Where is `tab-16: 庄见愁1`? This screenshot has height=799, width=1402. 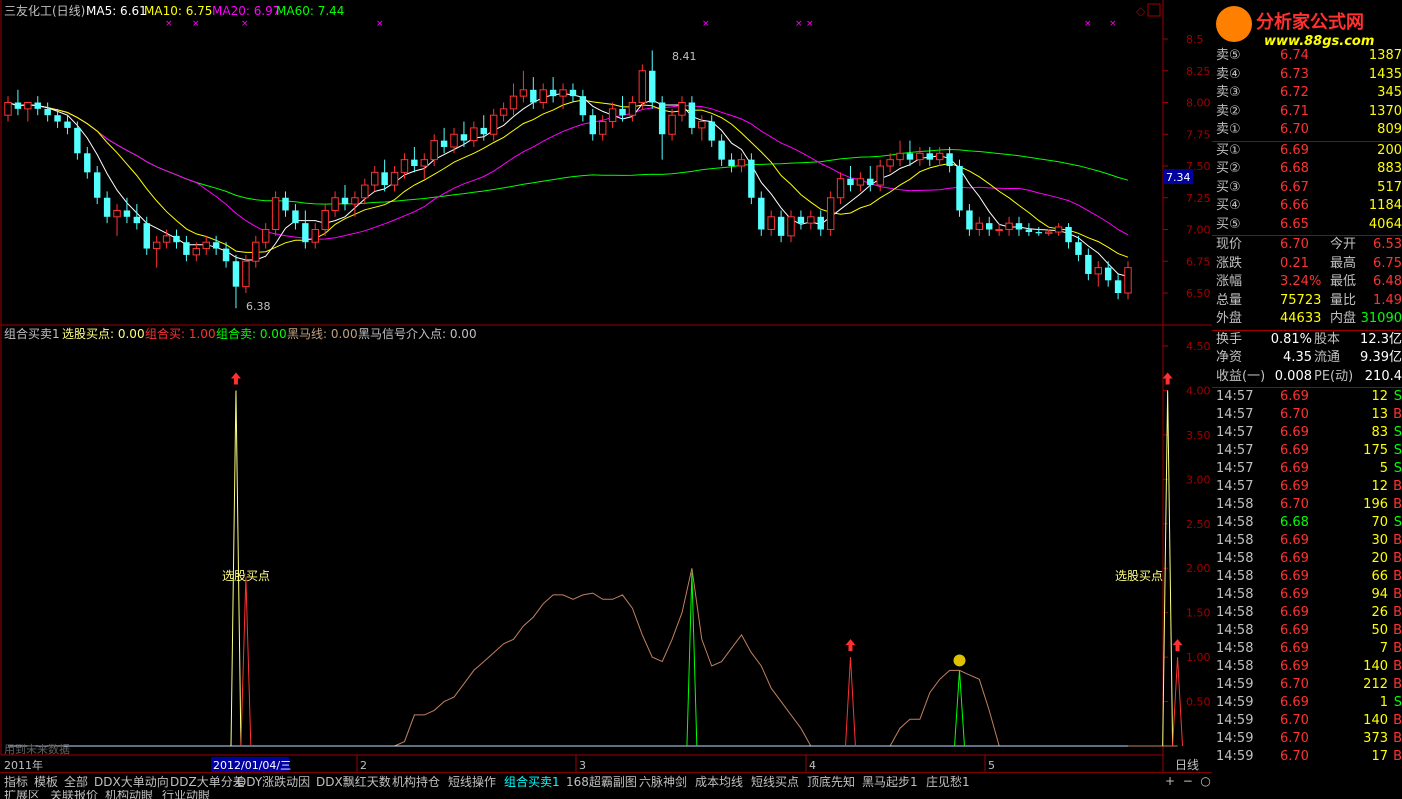
tab-16: 庄见愁1 is located at coordinates (948, 782).